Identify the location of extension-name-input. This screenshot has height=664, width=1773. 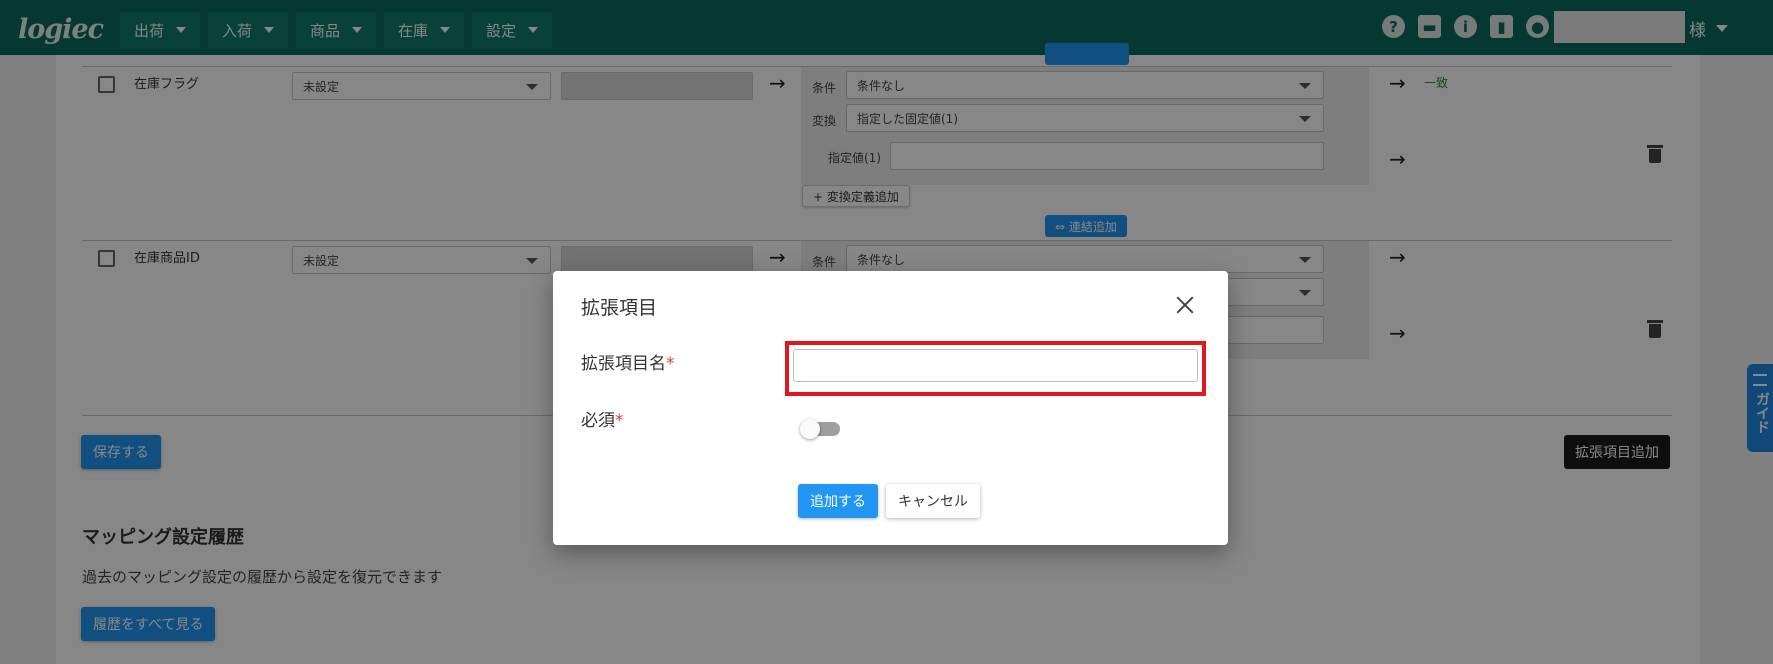
(995, 365).